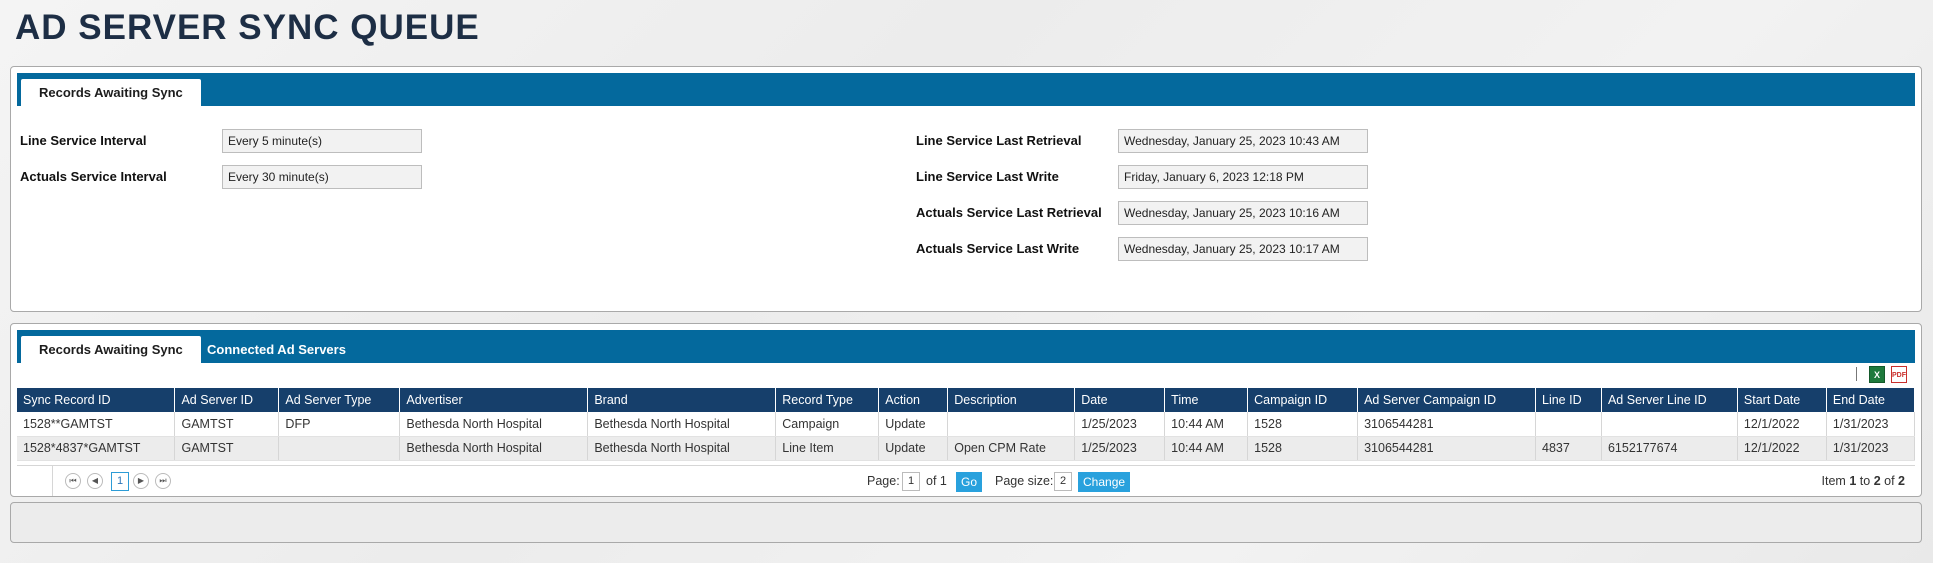  What do you see at coordinates (913, 400) in the screenshot?
I see `column-header: Action` at bounding box center [913, 400].